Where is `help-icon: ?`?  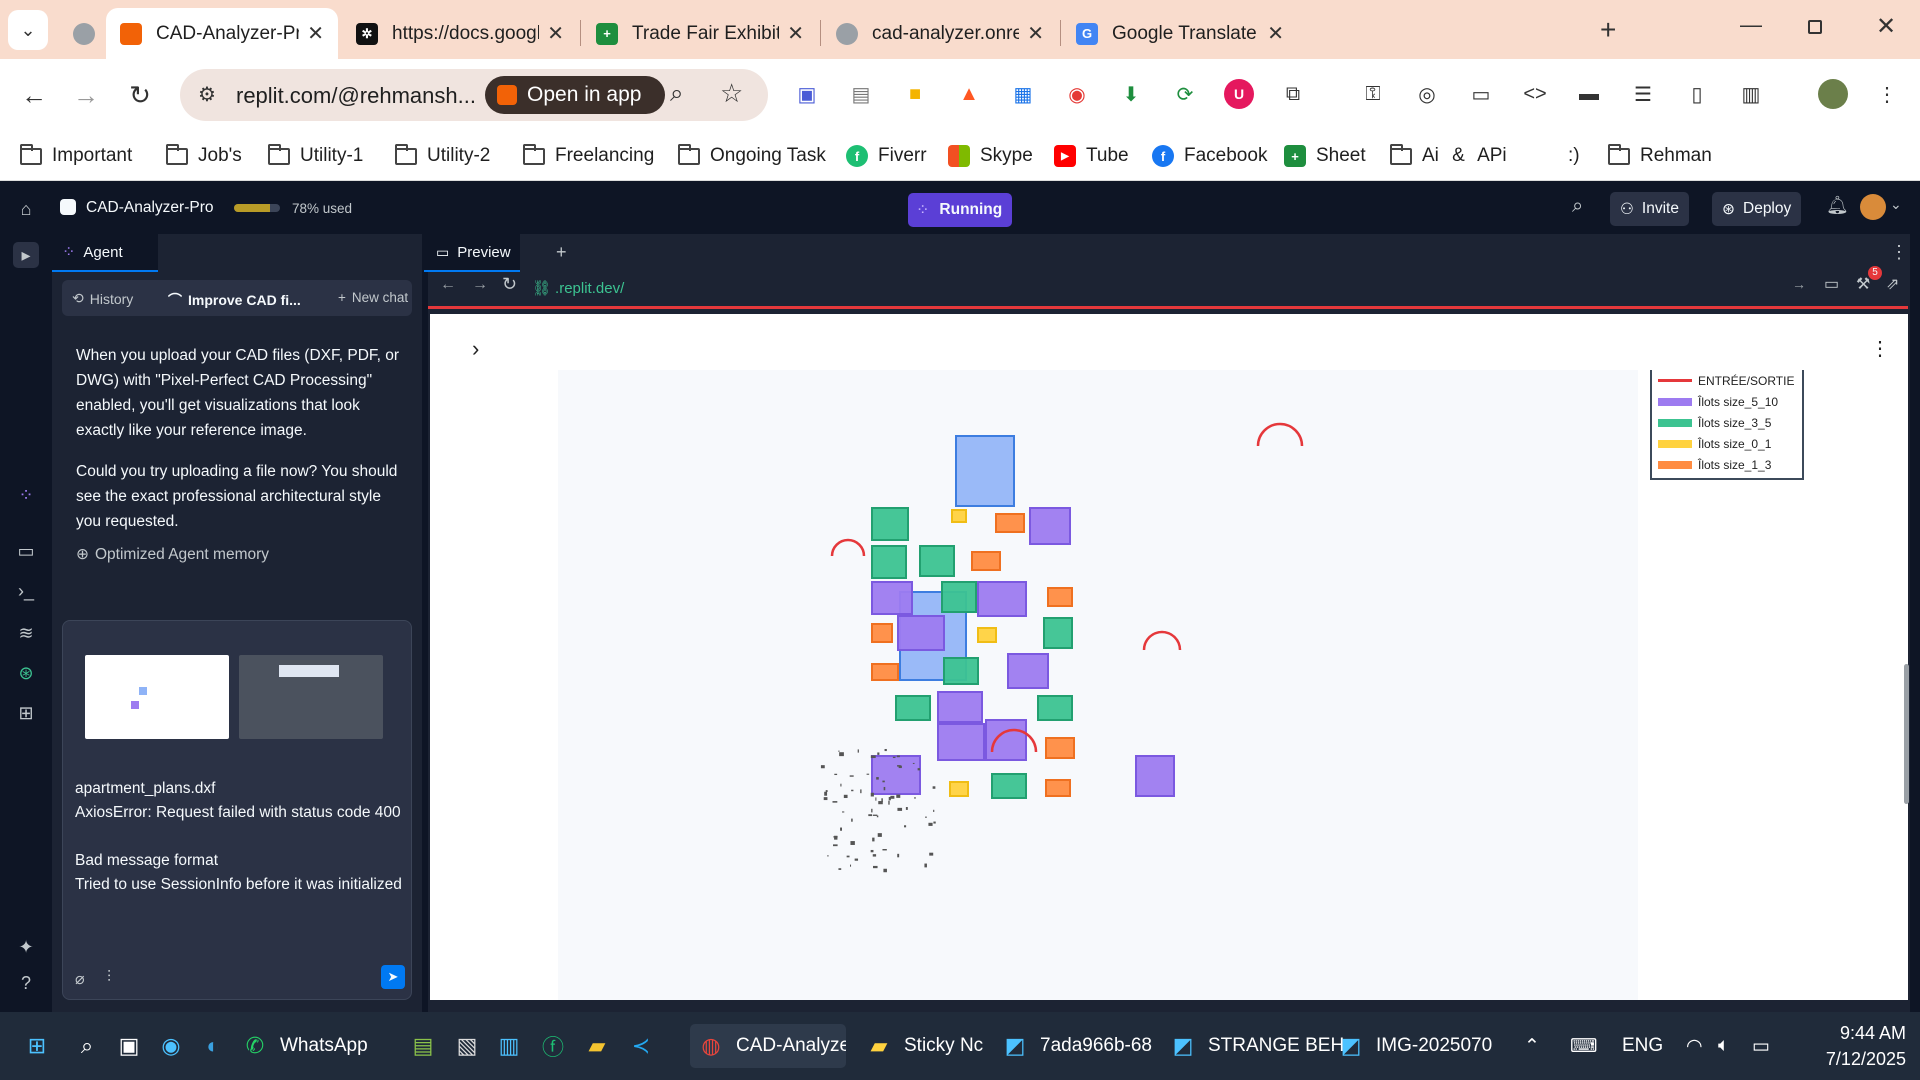
help-icon: ? is located at coordinates (26, 983).